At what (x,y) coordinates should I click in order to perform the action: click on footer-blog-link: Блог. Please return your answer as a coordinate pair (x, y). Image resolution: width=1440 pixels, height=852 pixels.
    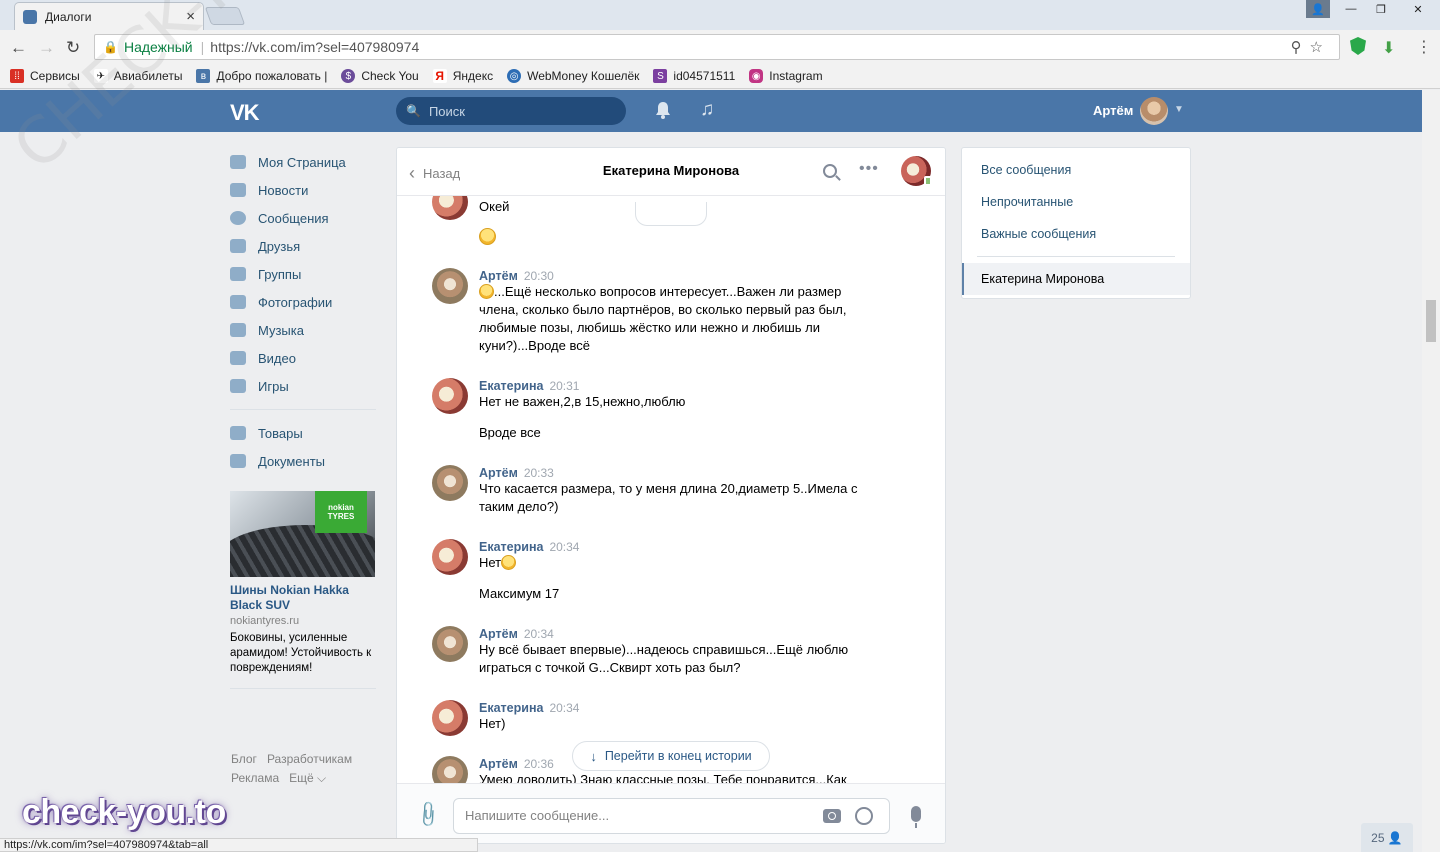
    Looking at the image, I should click on (244, 759).